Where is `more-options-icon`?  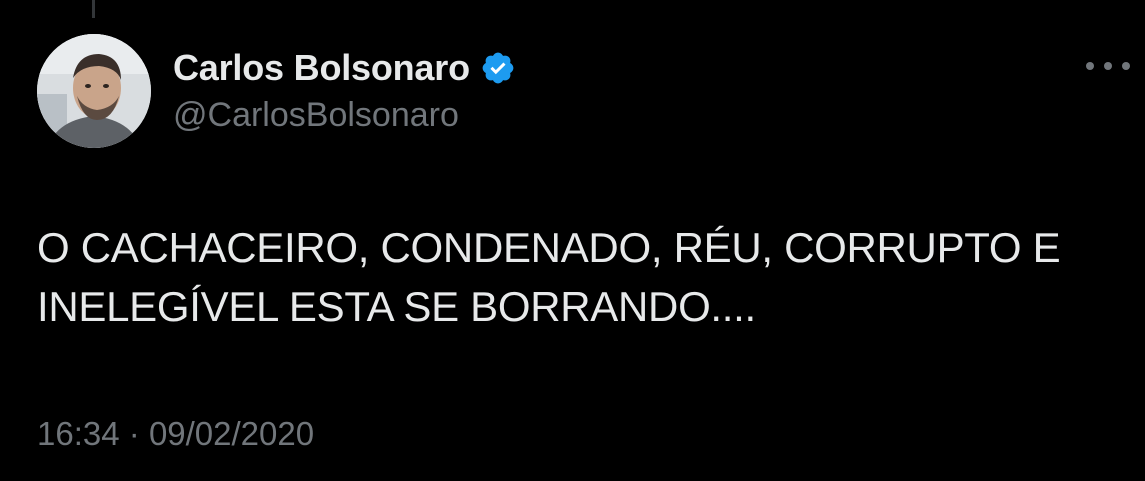 more-options-icon is located at coordinates (1108, 66).